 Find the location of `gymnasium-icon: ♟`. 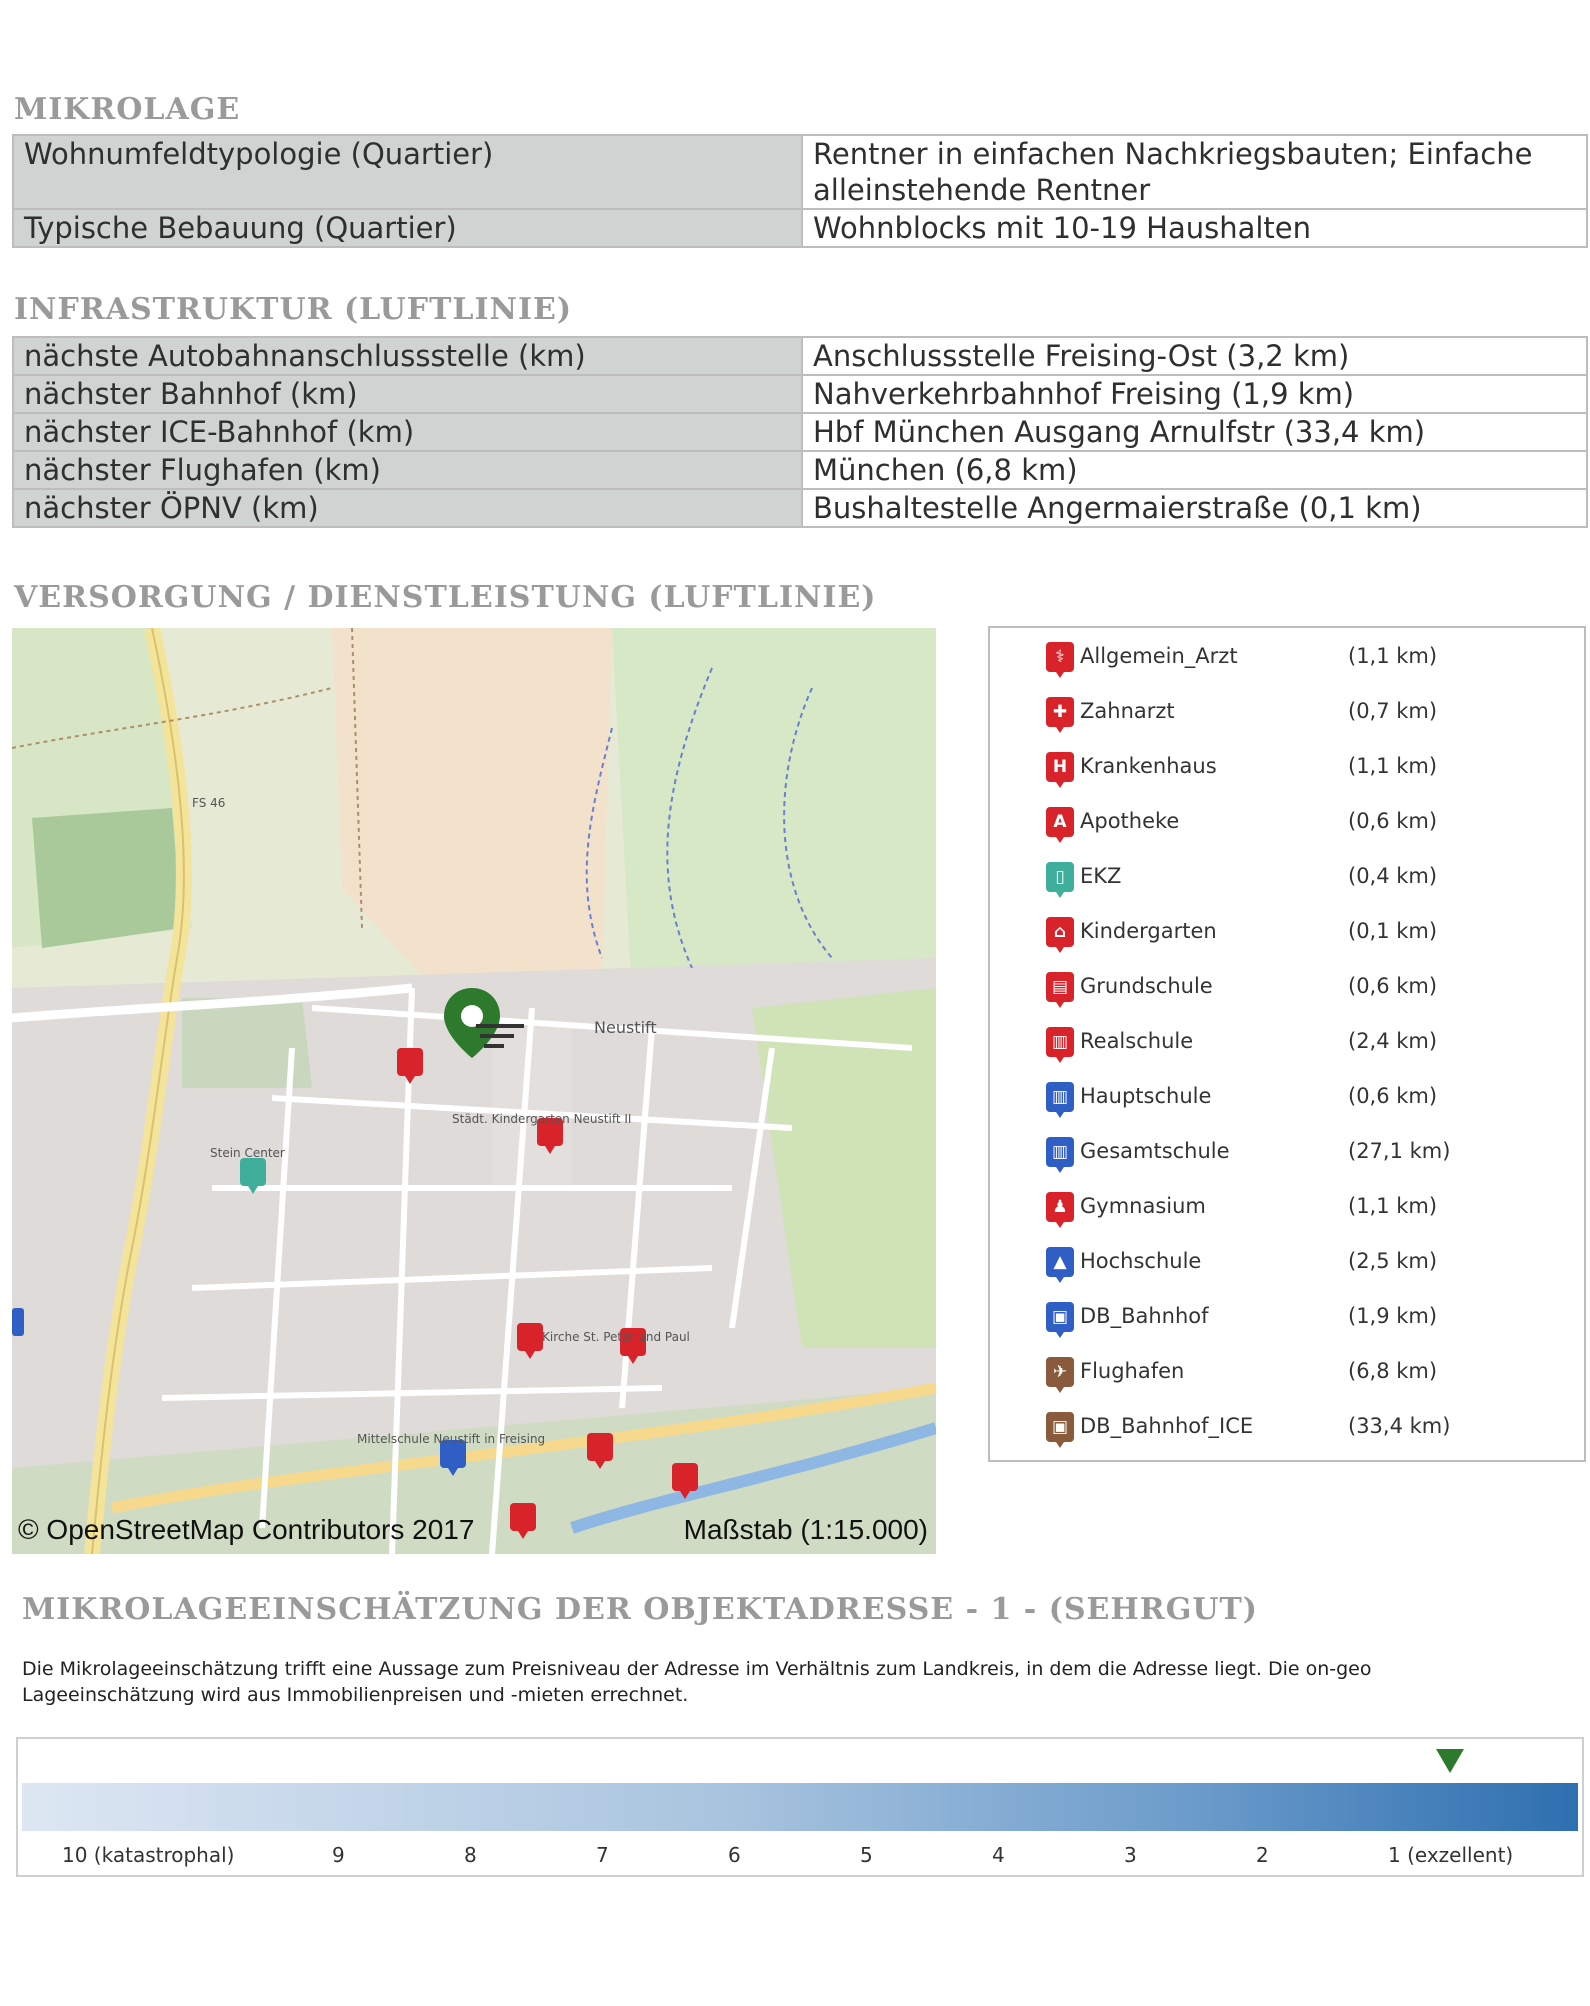

gymnasium-icon: ♟ is located at coordinates (1060, 1210).